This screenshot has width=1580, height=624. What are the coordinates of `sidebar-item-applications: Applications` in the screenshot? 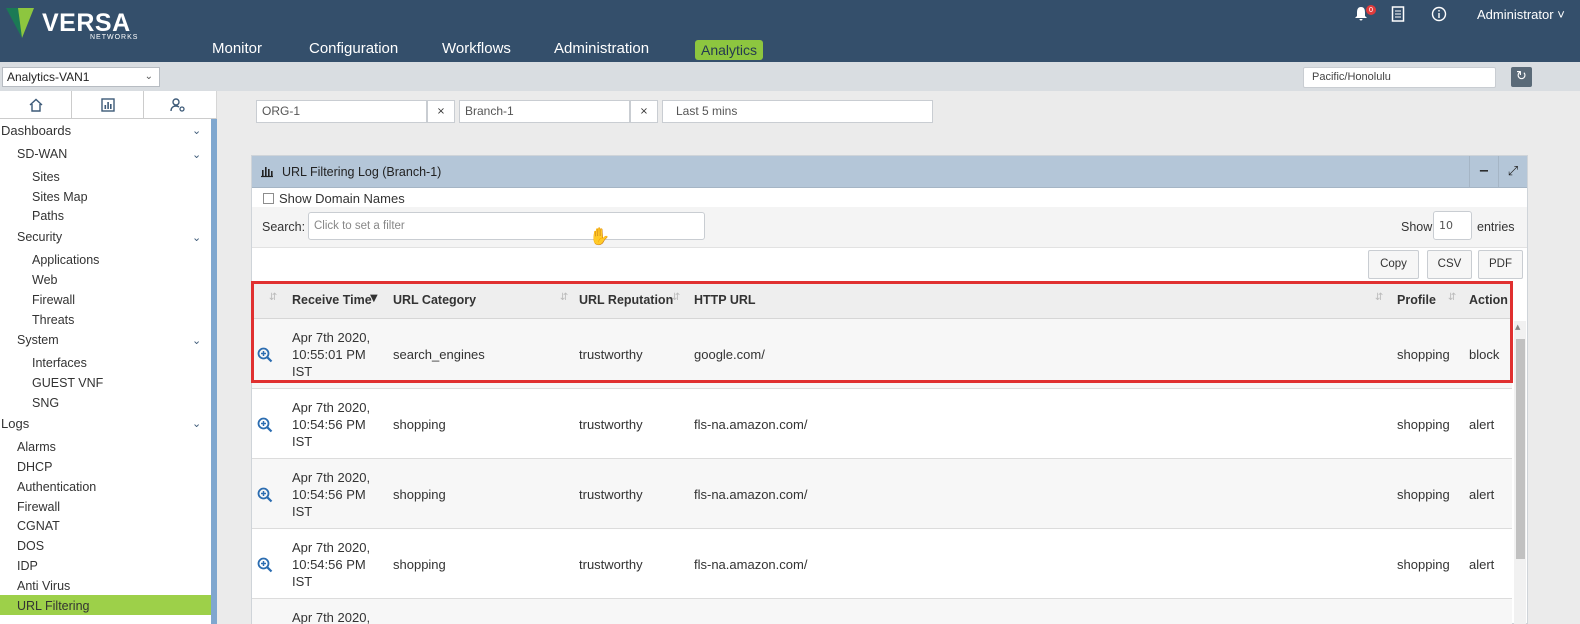 It's located at (65, 260).